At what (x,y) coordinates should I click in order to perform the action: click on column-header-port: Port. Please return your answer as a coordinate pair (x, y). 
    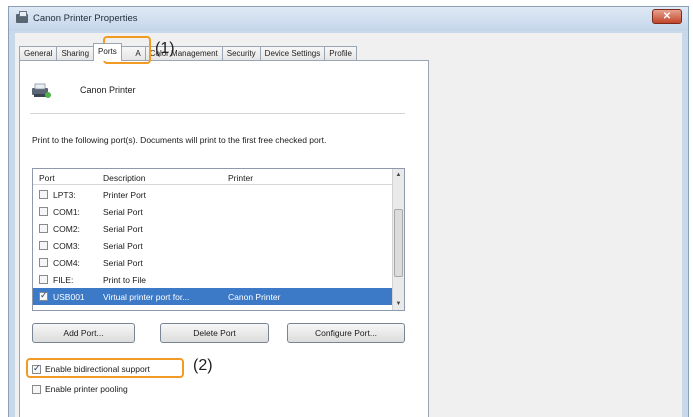
    Looking at the image, I should click on (47, 178).